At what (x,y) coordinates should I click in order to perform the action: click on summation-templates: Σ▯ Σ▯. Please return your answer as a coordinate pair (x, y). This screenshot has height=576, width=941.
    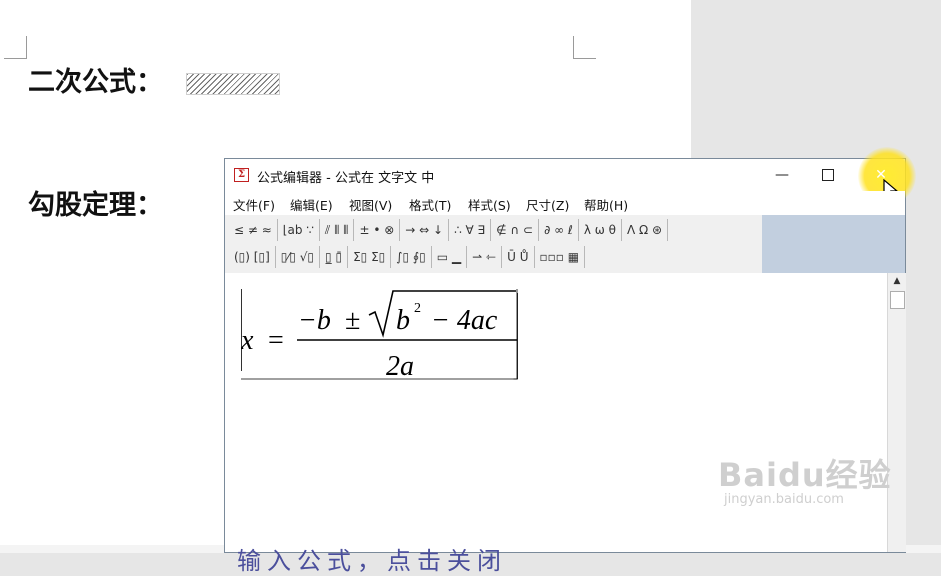
    Looking at the image, I should click on (370, 257).